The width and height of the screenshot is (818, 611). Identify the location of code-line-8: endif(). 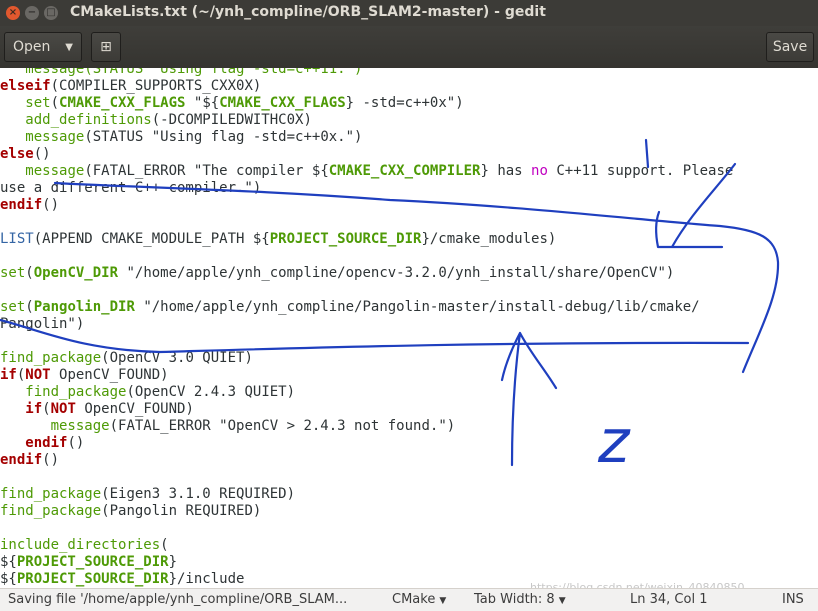
(30, 205).